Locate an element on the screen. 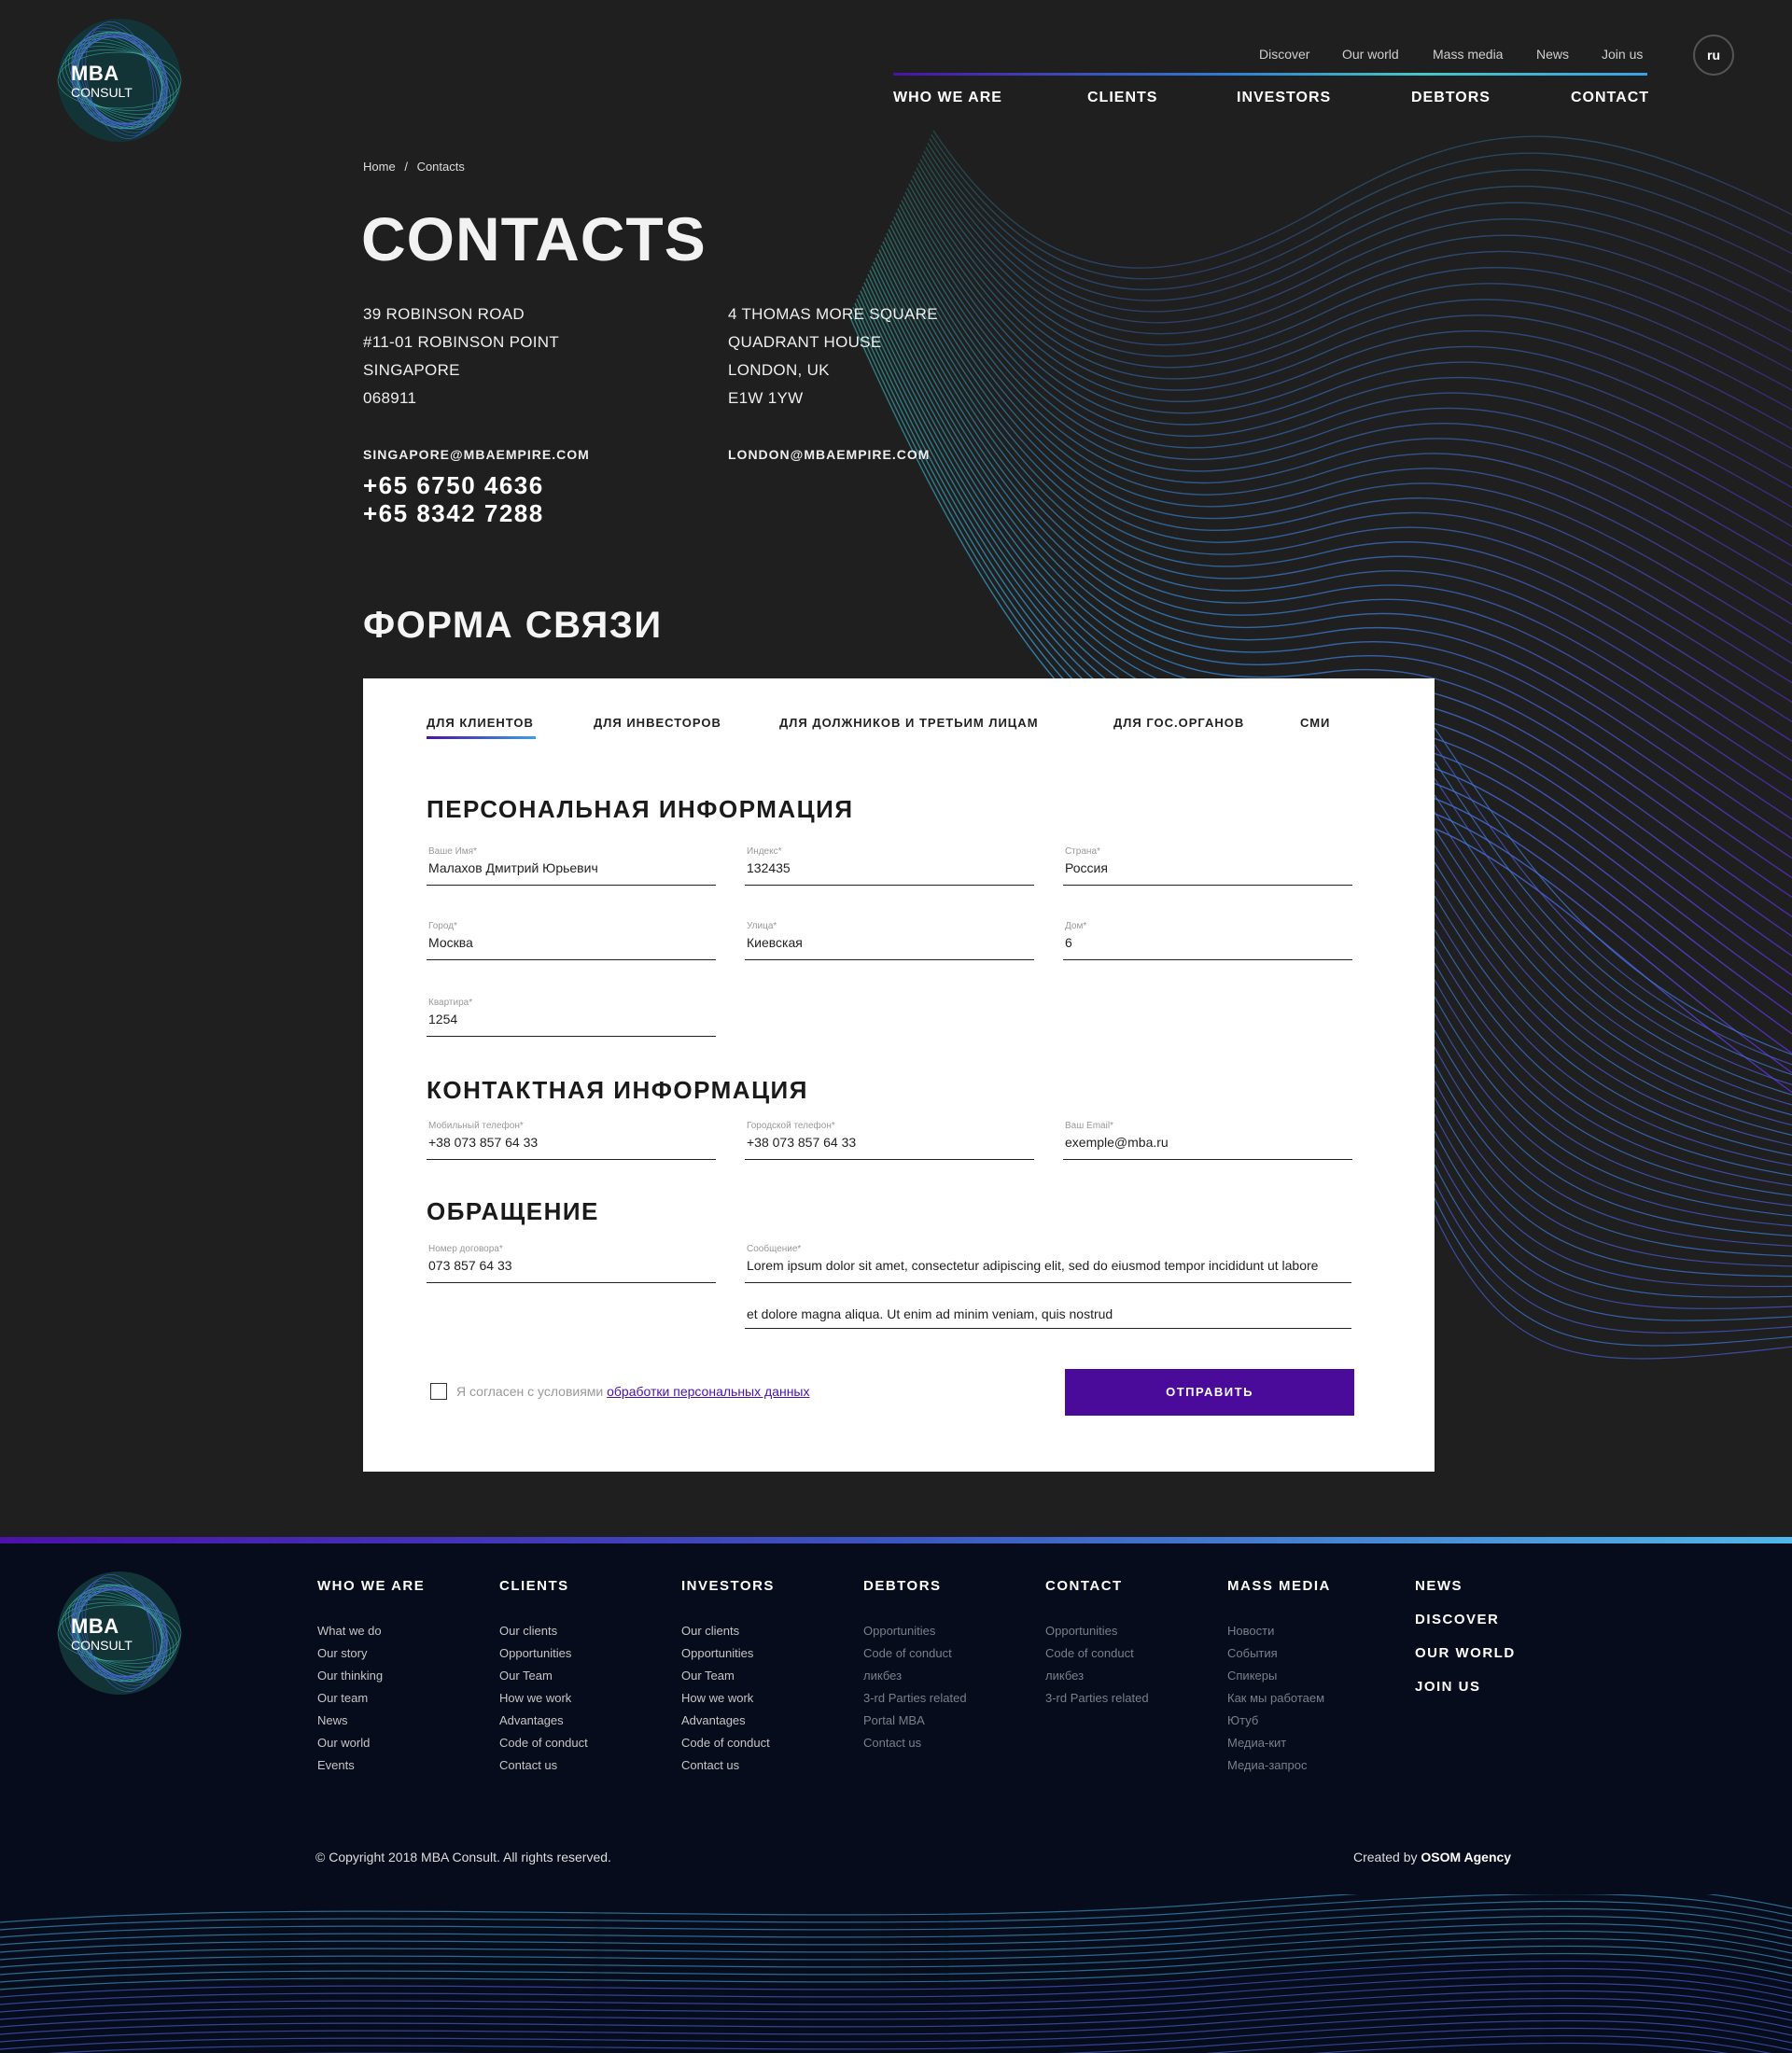 The width and height of the screenshot is (1792, 2053). footer-link: Как мы работаем is located at coordinates (1279, 1698).